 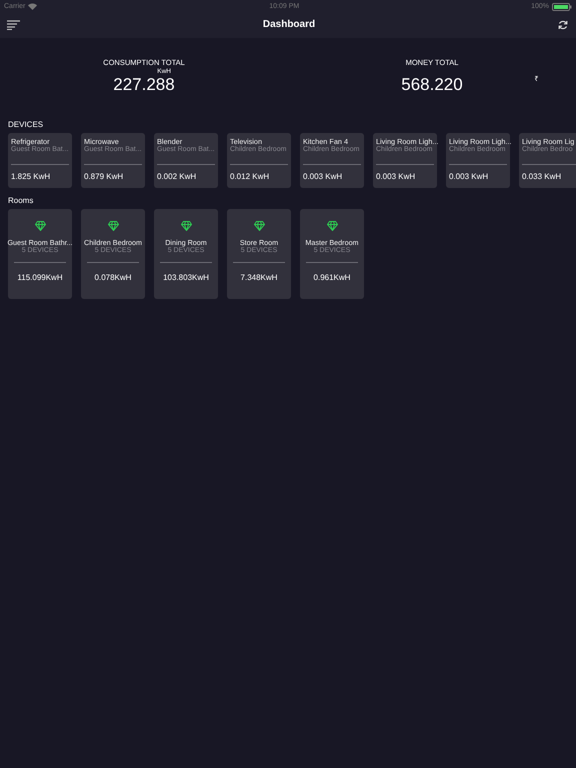 I want to click on refresh-icon, so click(x=563, y=25).